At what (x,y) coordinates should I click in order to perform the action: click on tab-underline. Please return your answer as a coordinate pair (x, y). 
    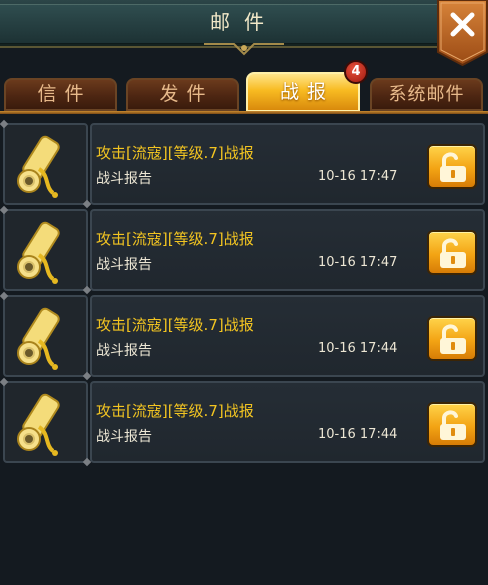
    Looking at the image, I should click on (244, 112).